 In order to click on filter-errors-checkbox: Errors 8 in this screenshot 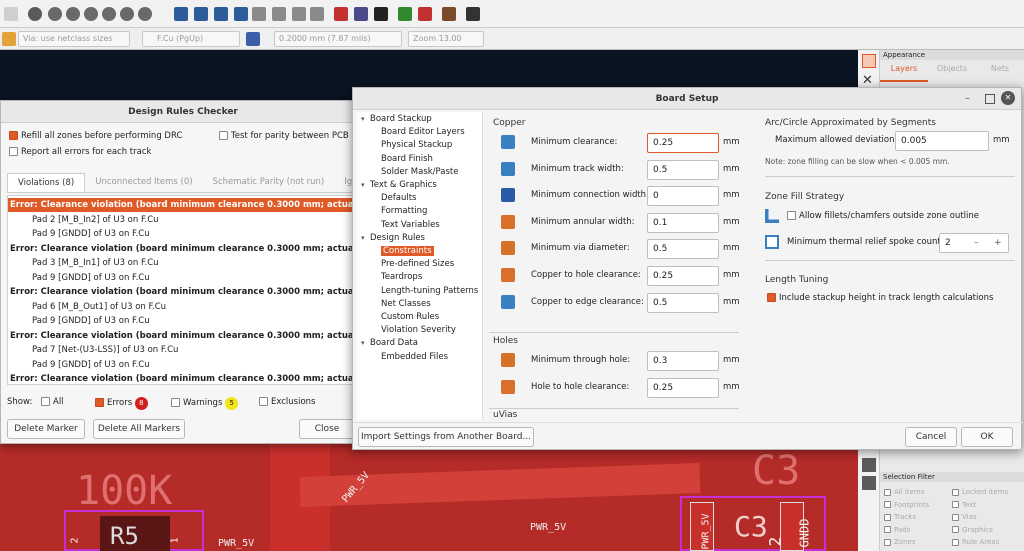, I will do `click(121, 403)`.